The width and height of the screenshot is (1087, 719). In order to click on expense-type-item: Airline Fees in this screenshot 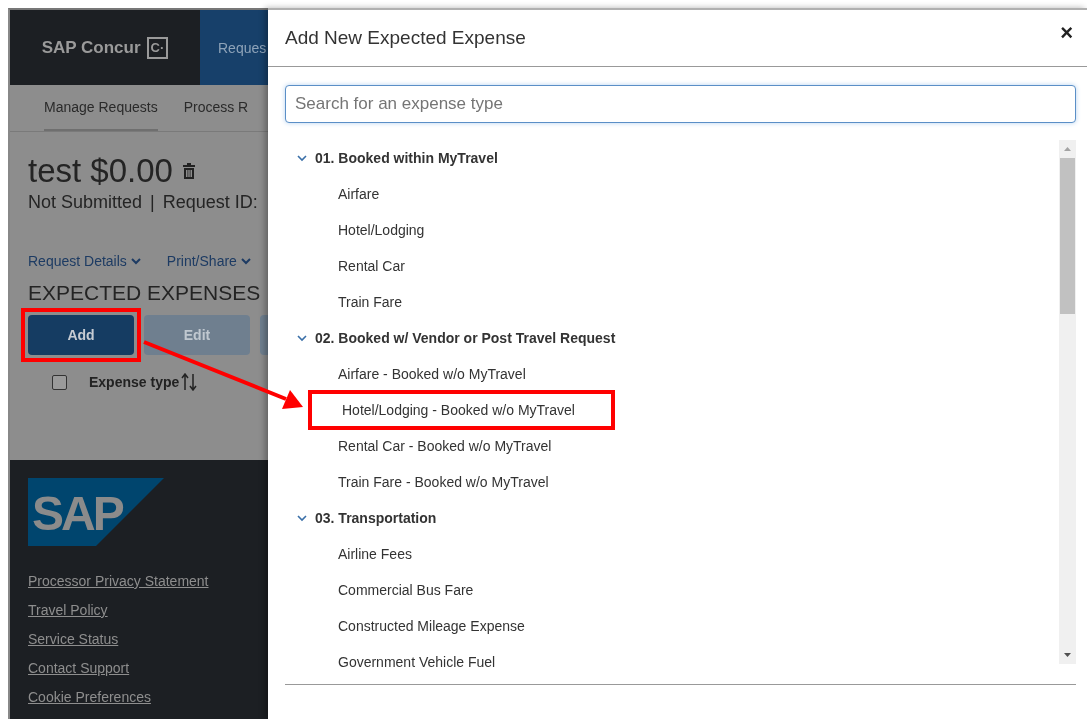, I will do `click(375, 554)`.